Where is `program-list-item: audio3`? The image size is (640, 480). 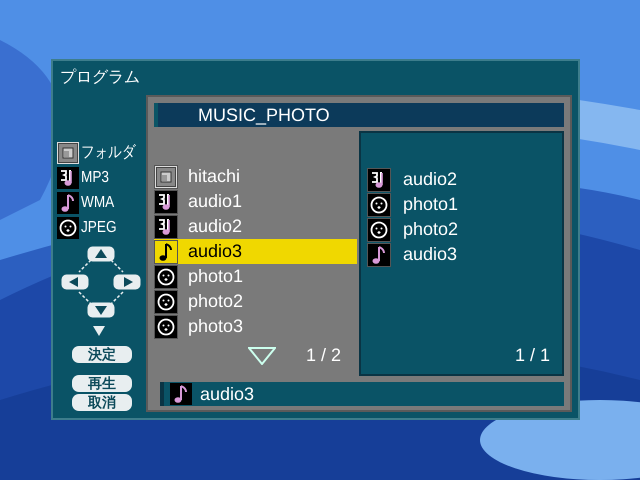
program-list-item: audio3 is located at coordinates (464, 254).